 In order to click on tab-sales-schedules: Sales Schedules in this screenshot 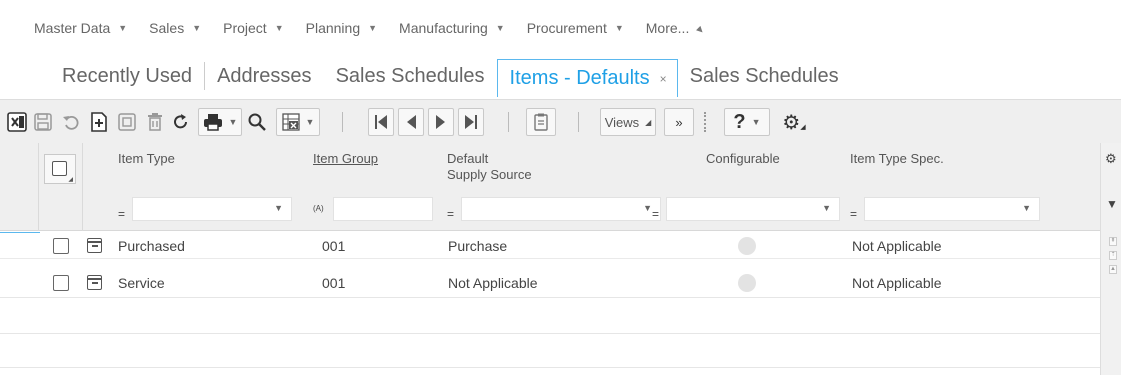, I will do `click(410, 76)`.